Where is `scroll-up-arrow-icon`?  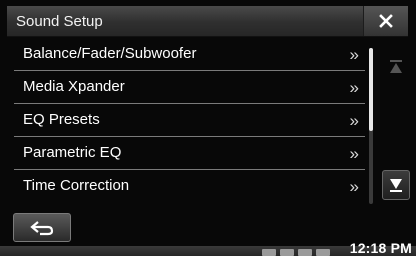
scroll-up-arrow-icon is located at coordinates (396, 66).